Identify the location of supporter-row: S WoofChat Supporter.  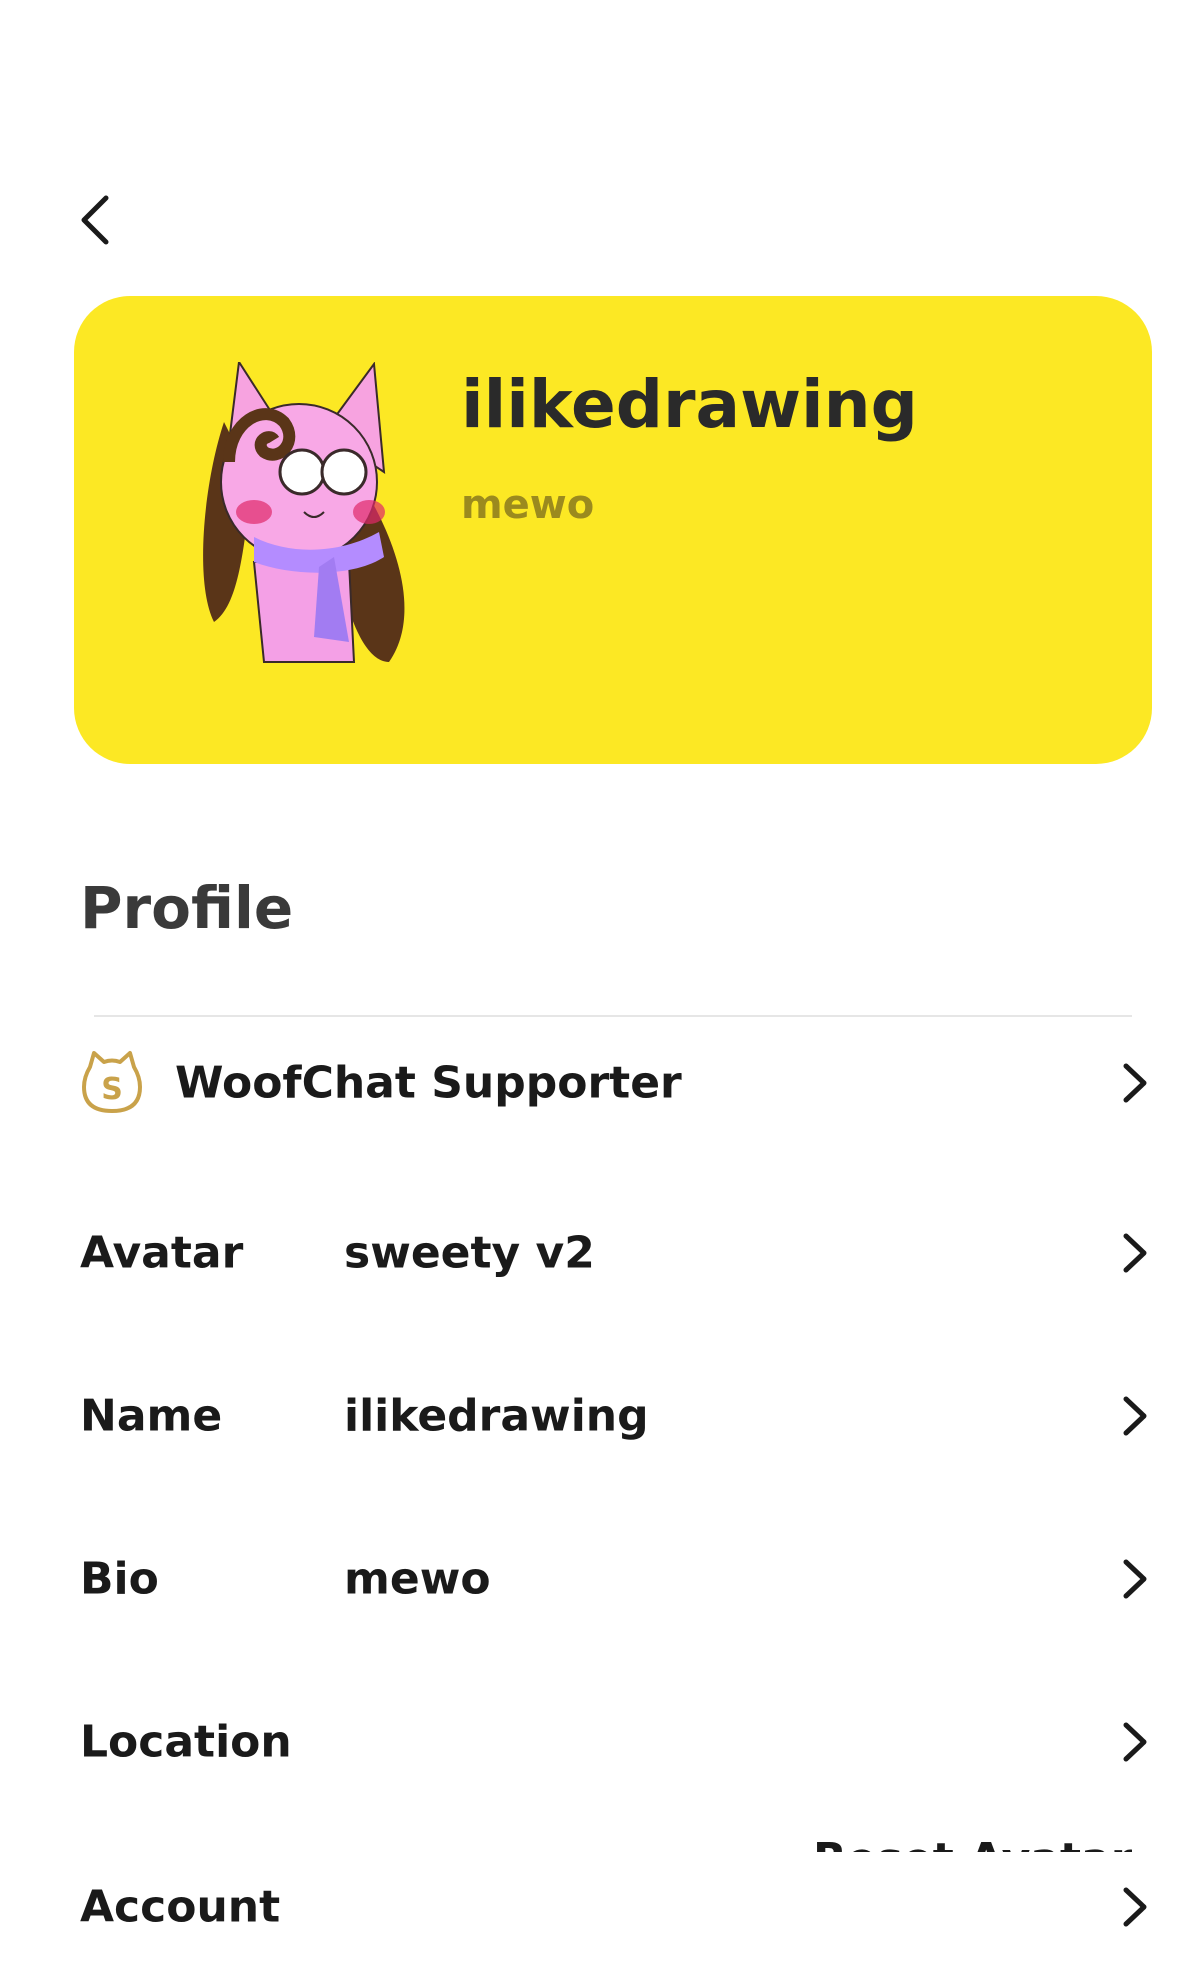
(600, 1083).